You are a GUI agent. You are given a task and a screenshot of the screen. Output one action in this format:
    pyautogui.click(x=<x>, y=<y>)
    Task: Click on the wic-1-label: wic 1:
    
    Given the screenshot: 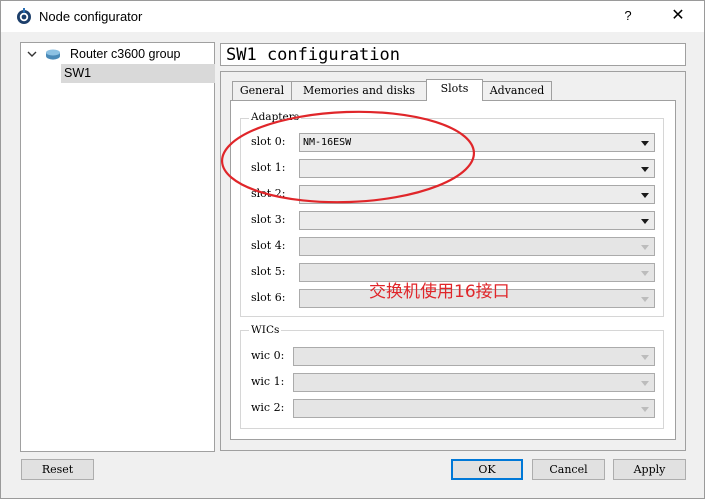 What is the action you would take?
    pyautogui.click(x=268, y=381)
    